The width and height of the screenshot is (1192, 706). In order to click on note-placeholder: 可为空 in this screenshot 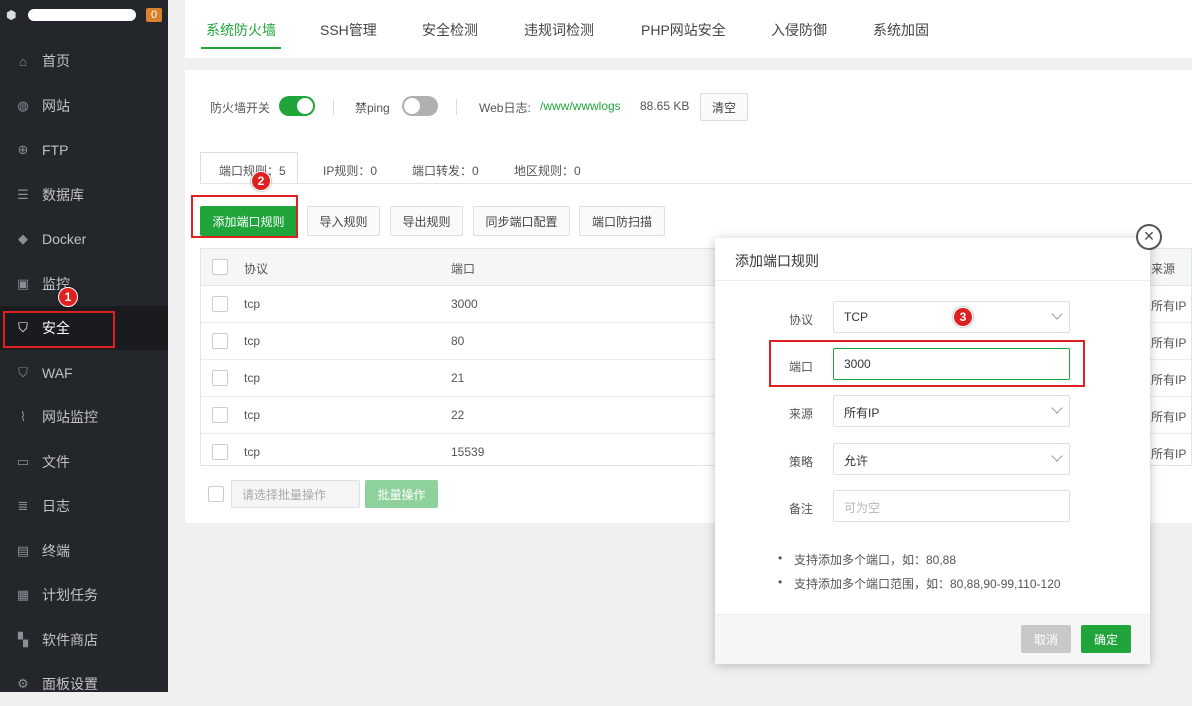, I will do `click(862, 508)`.